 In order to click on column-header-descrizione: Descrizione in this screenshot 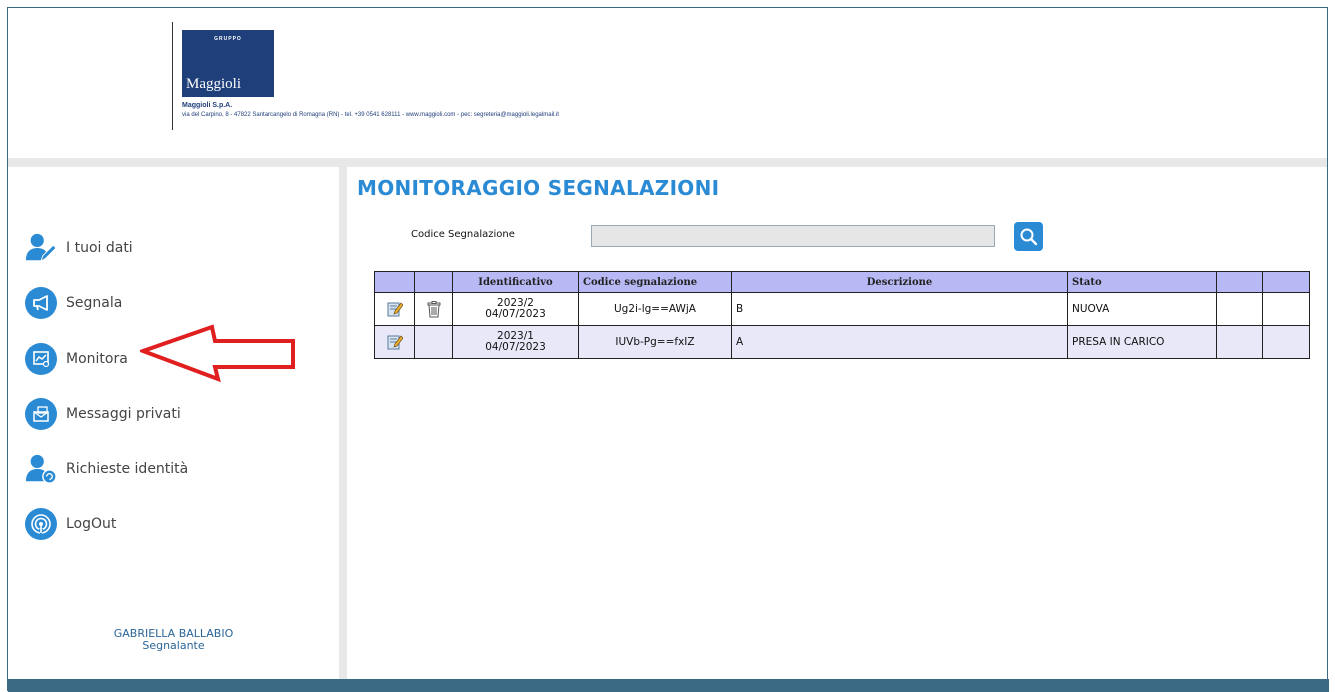, I will do `click(899, 282)`.